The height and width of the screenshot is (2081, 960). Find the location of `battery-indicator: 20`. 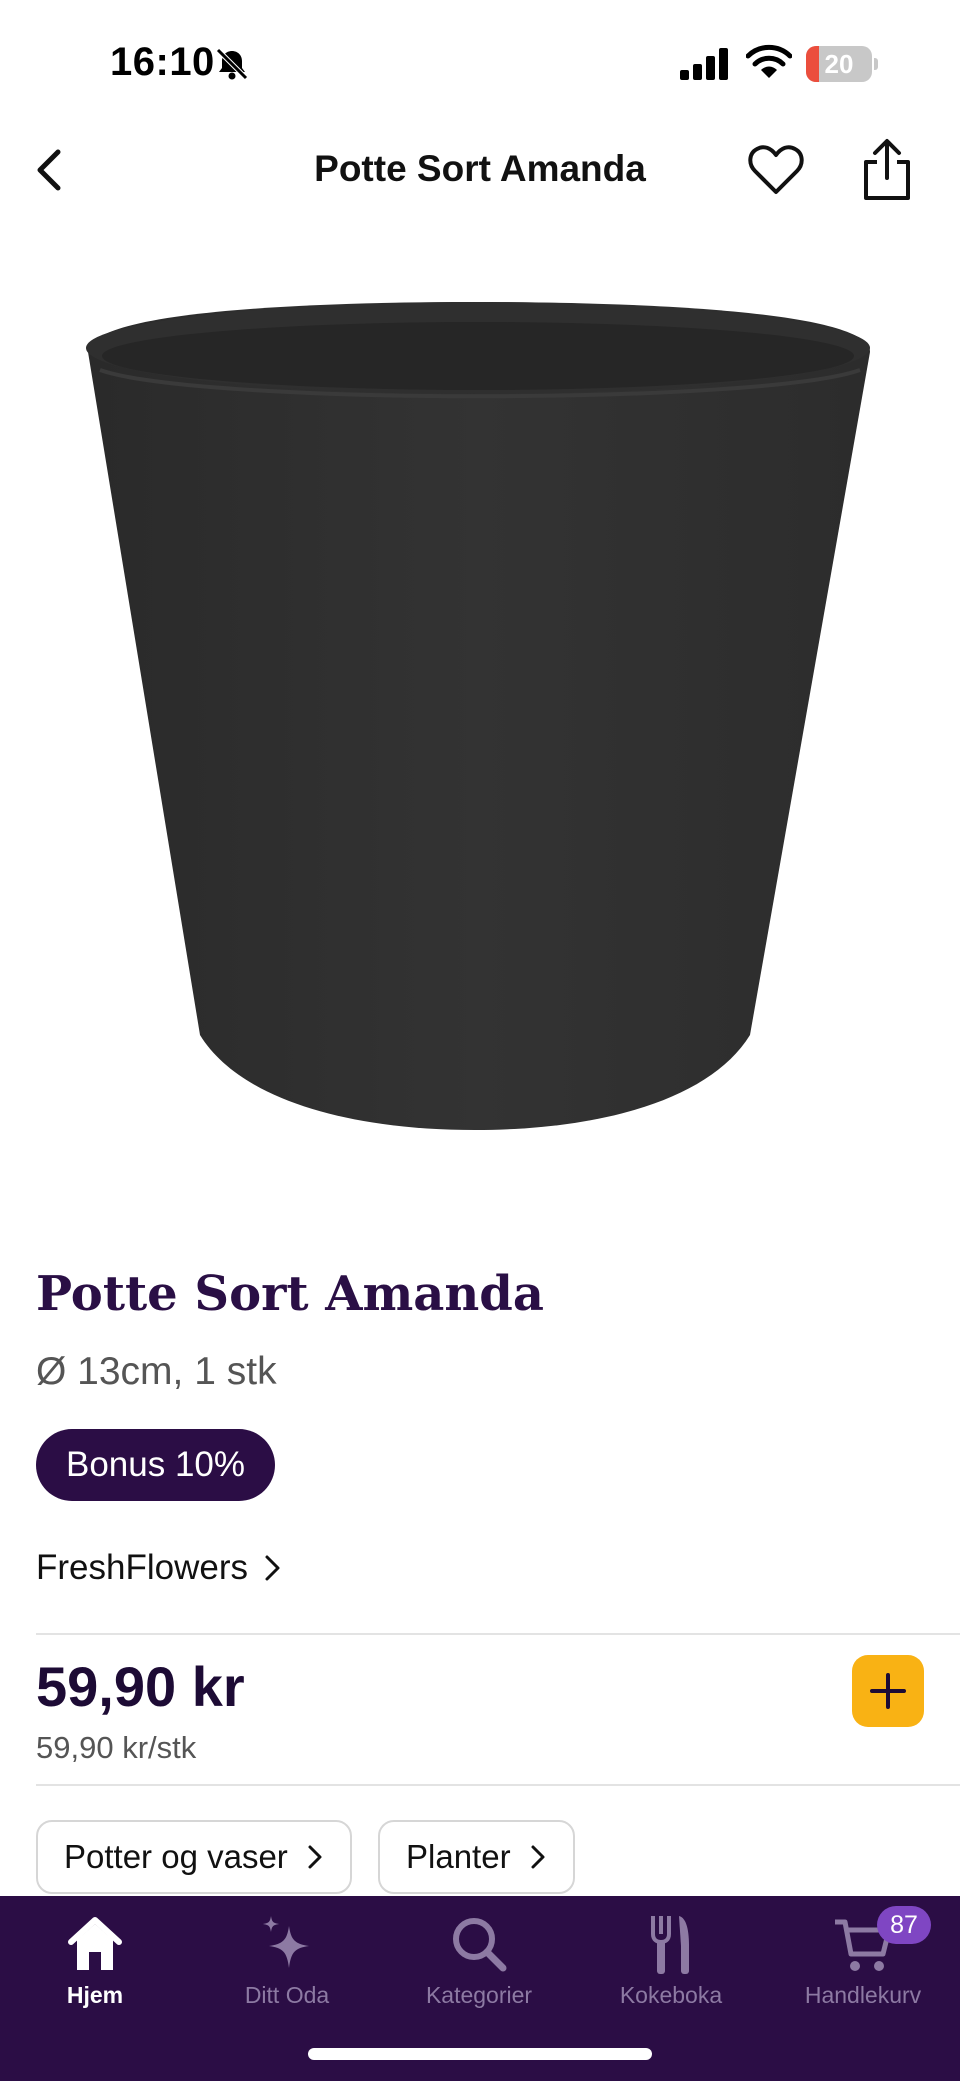

battery-indicator: 20 is located at coordinates (842, 64).